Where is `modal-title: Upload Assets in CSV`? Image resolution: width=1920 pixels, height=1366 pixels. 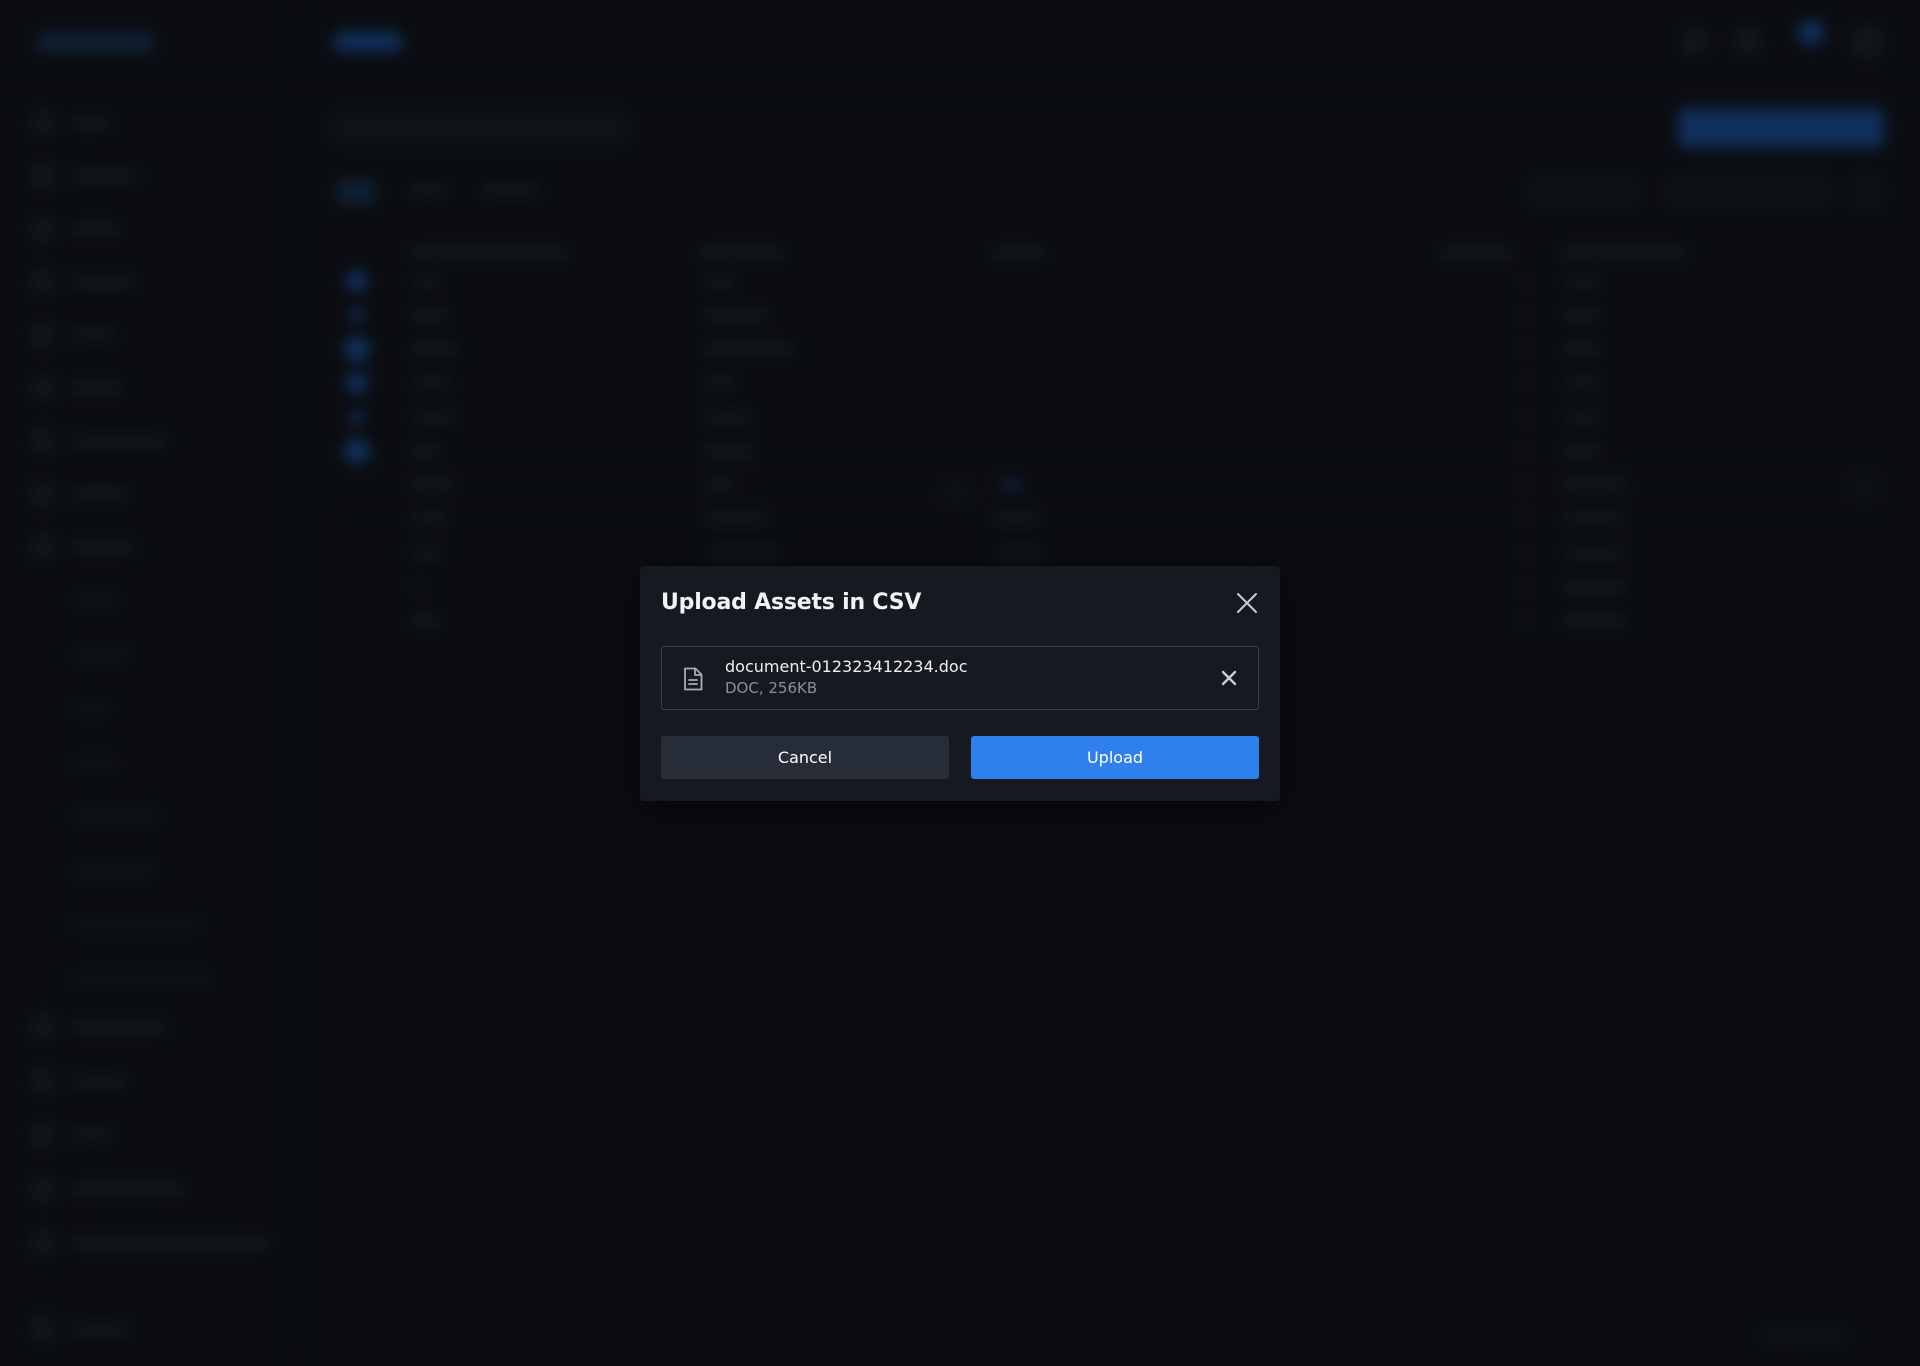
modal-title: Upload Assets in CSV is located at coordinates (791, 602).